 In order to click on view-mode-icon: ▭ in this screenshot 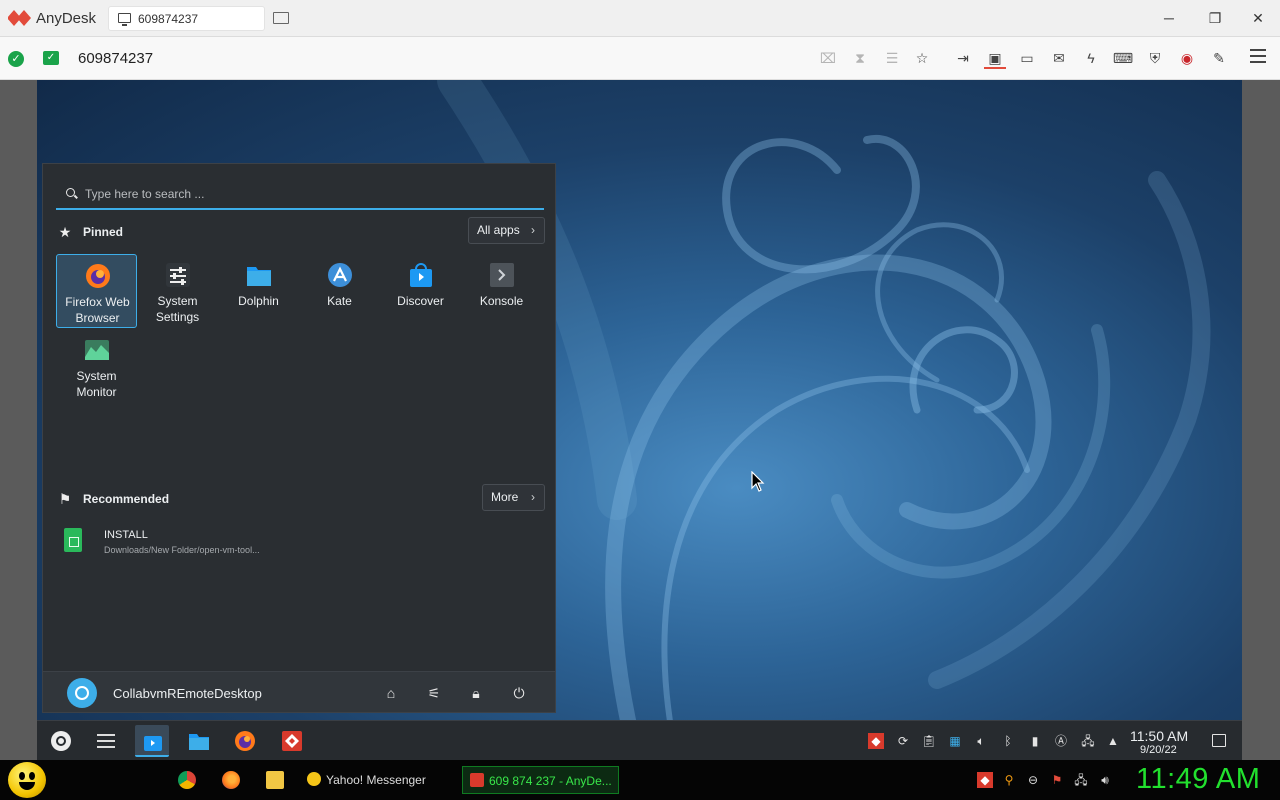, I will do `click(1027, 58)`.